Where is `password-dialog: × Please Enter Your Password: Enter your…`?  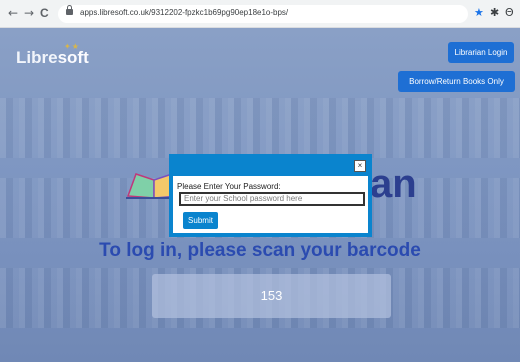
password-dialog: × Please Enter Your Password: Enter your… is located at coordinates (270, 195).